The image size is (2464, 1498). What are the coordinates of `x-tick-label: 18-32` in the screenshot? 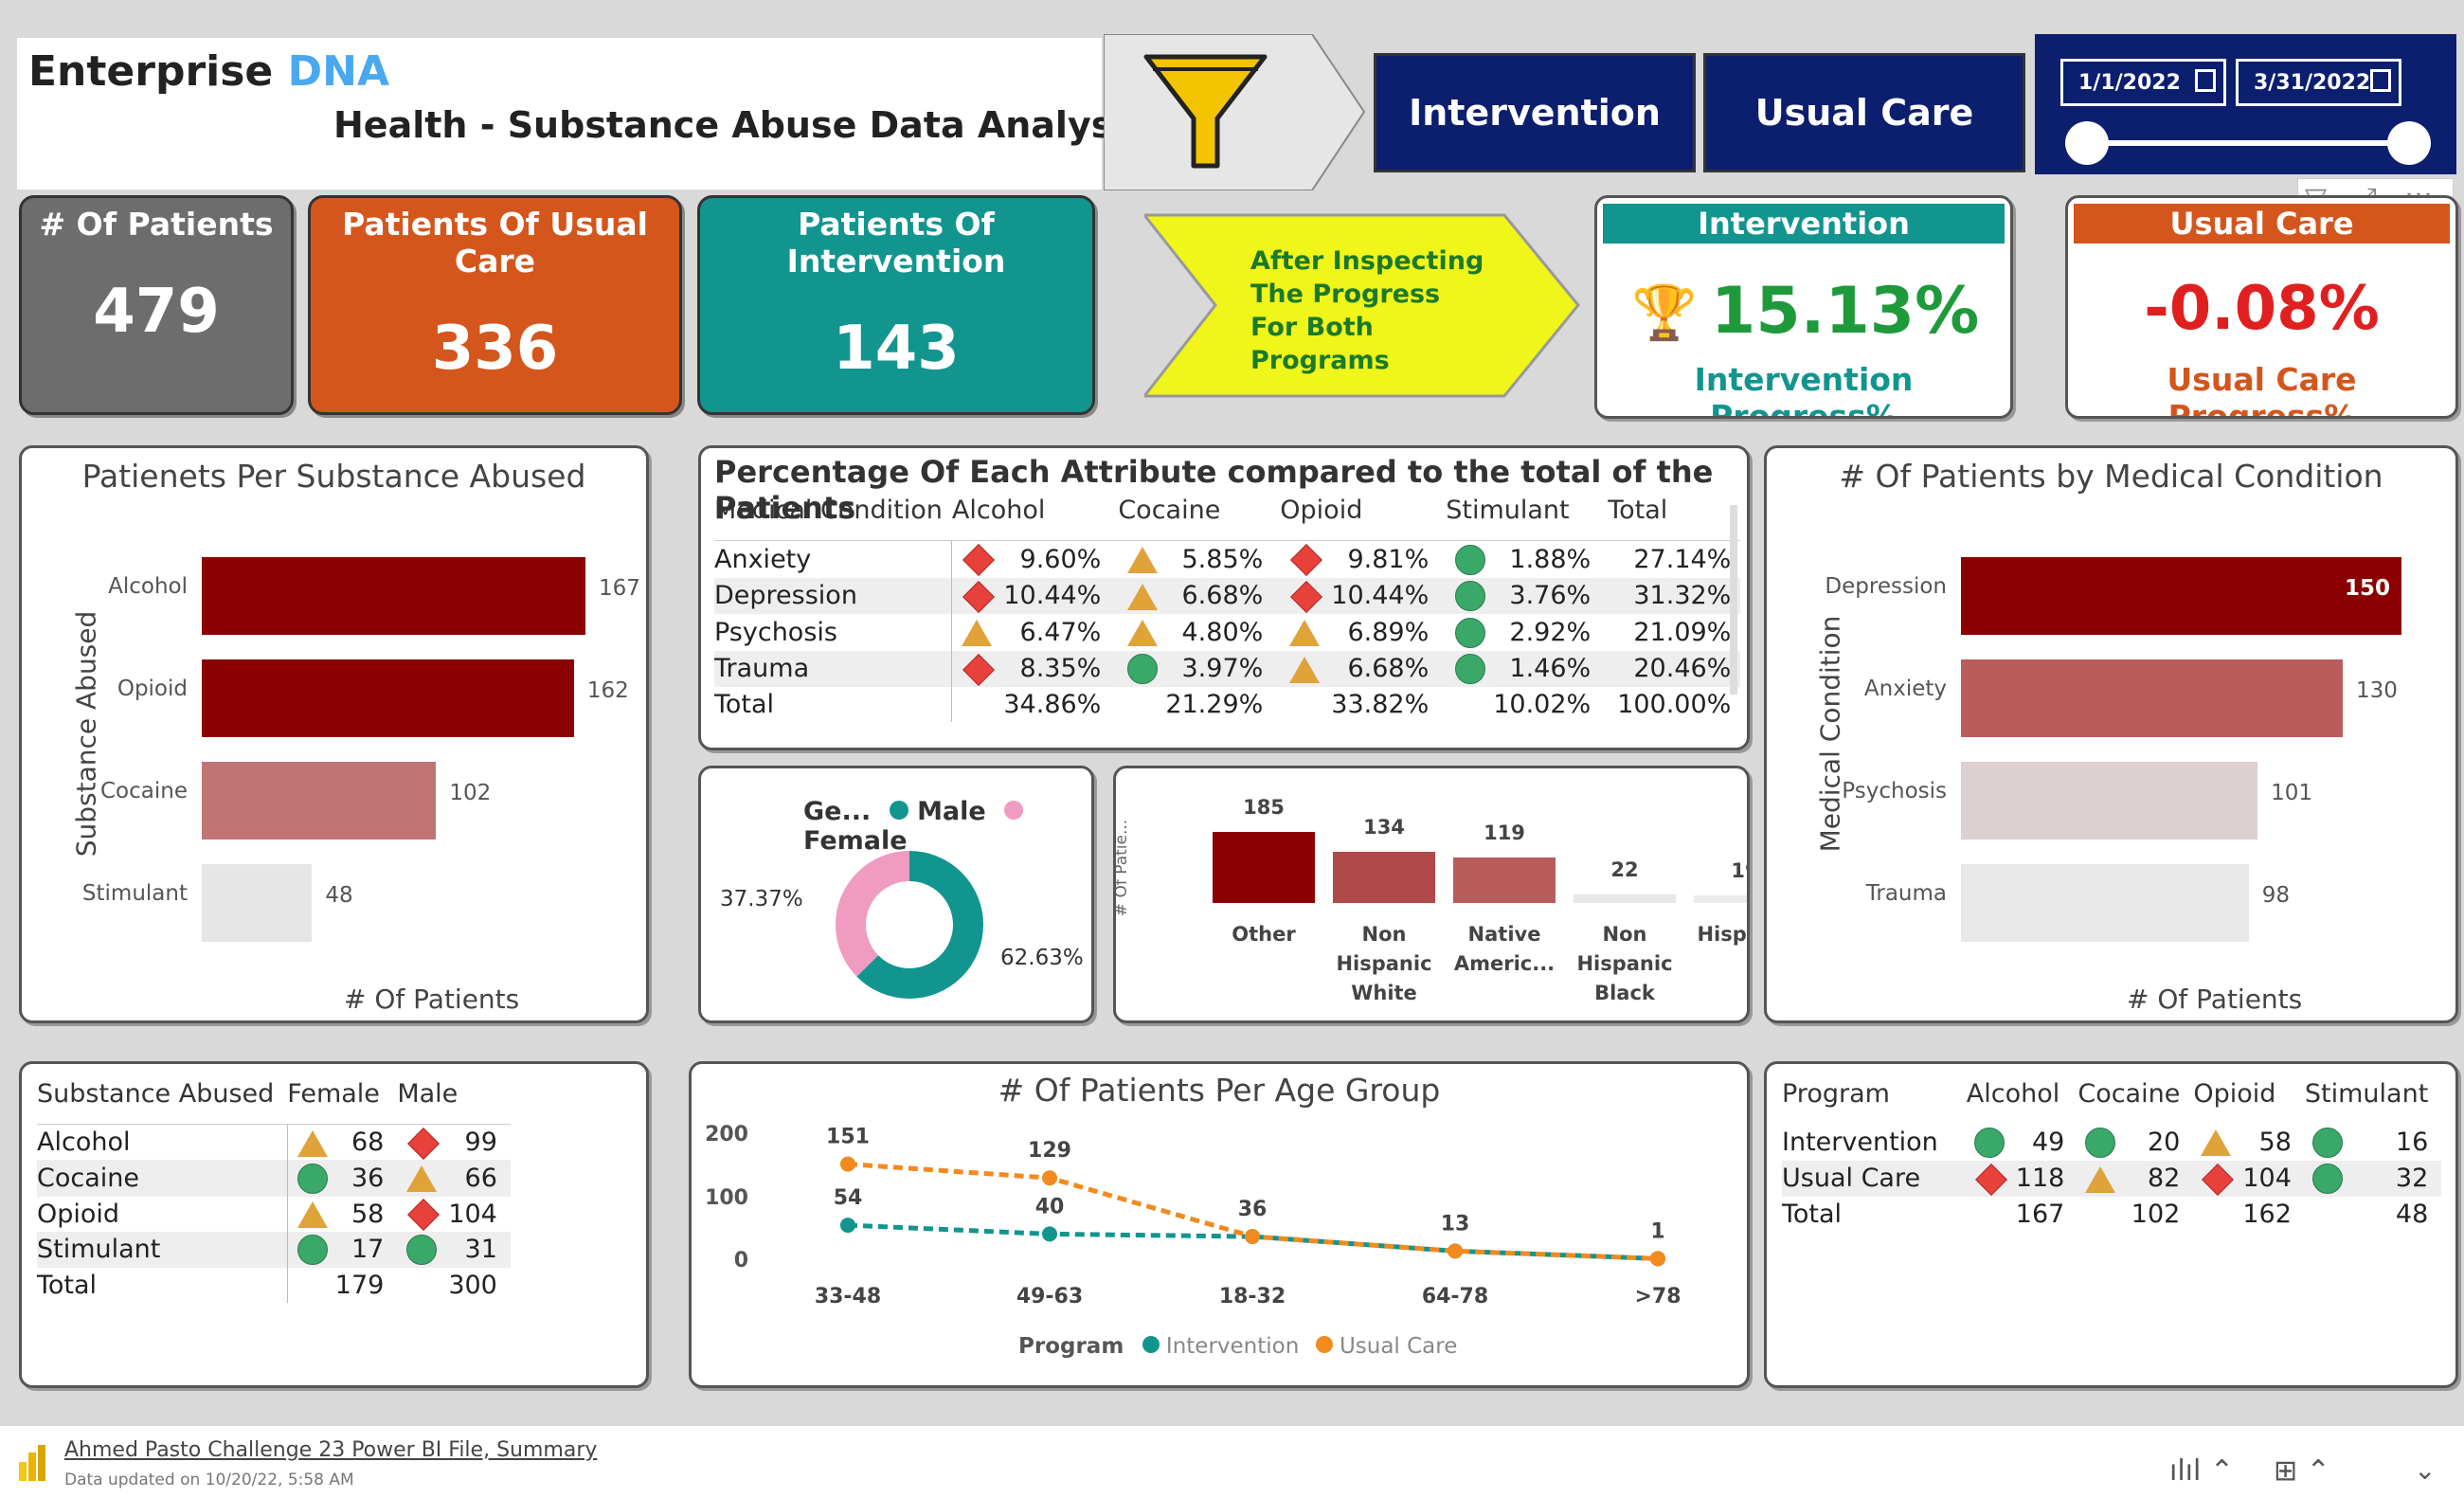 It's located at (1252, 1296).